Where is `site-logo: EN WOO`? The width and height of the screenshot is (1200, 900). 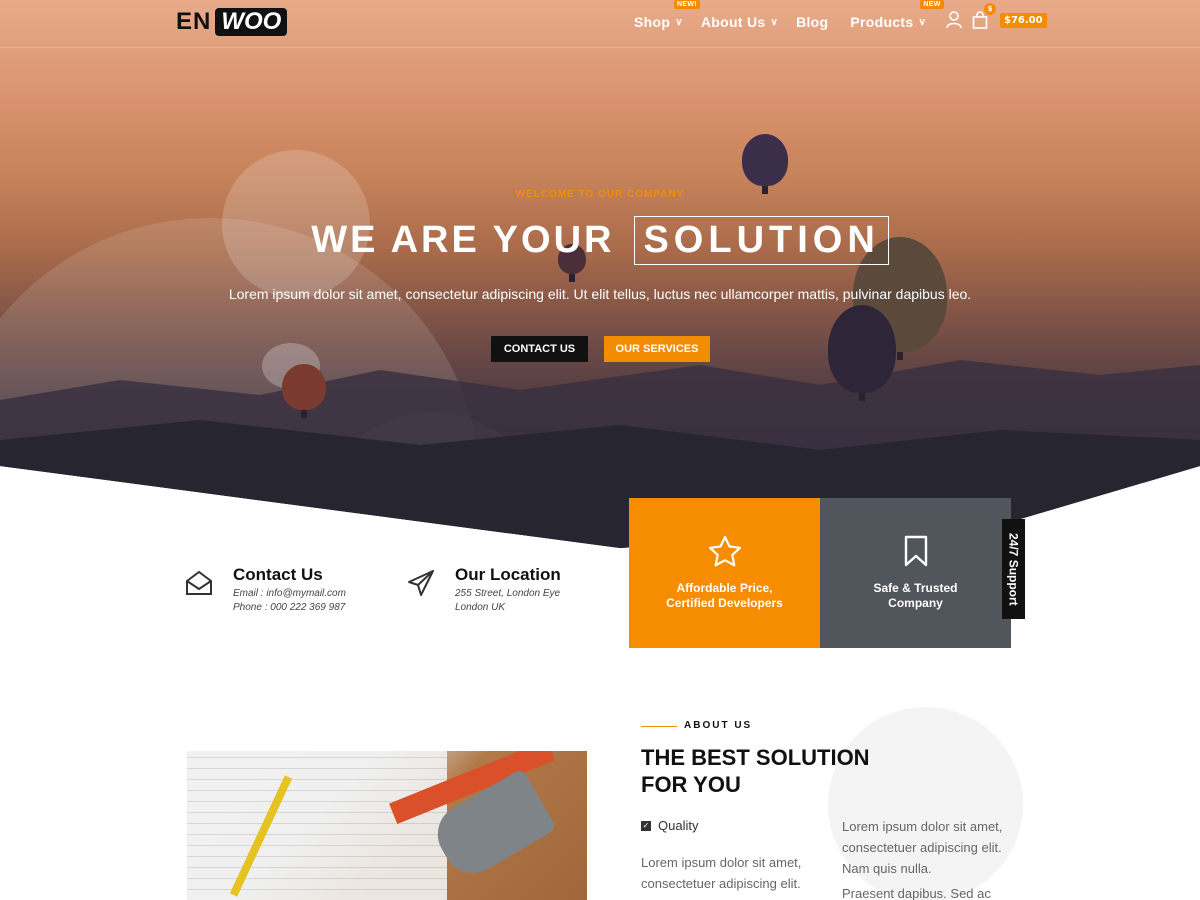
site-logo: EN WOO is located at coordinates (232, 22).